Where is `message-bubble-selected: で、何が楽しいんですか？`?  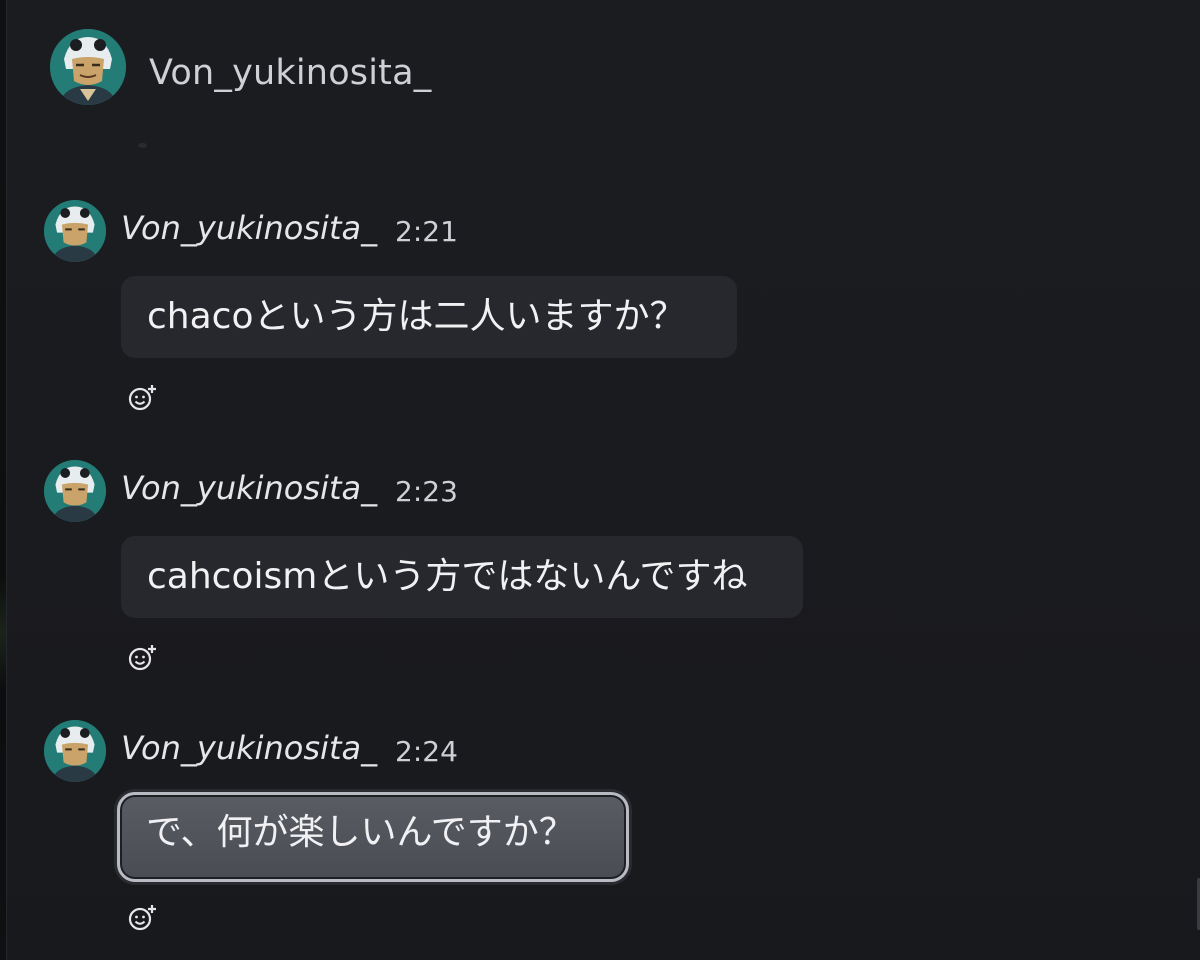
message-bubble-selected: で、何が楽しいんですか？ is located at coordinates (373, 837).